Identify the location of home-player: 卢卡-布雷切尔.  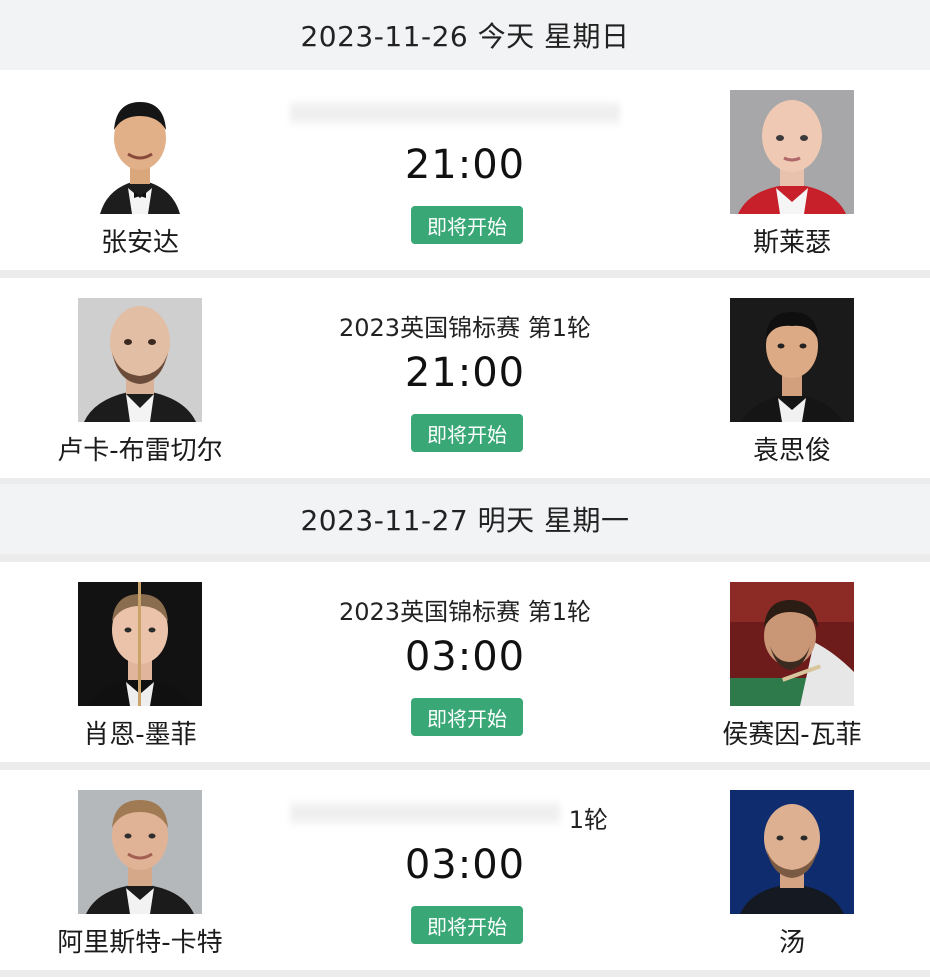
(140, 378).